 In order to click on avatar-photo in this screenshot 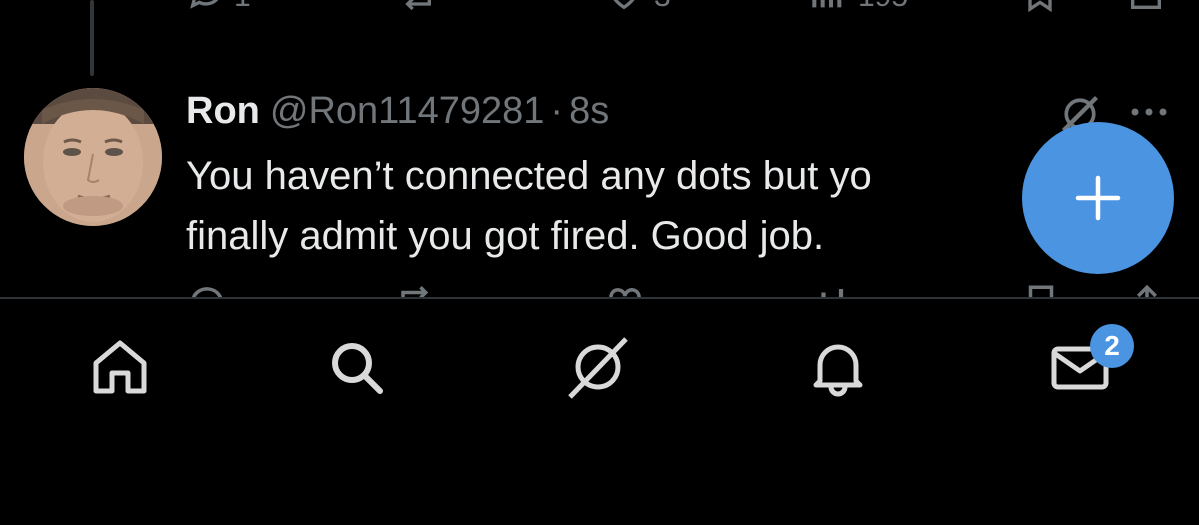, I will do `click(93, 157)`.